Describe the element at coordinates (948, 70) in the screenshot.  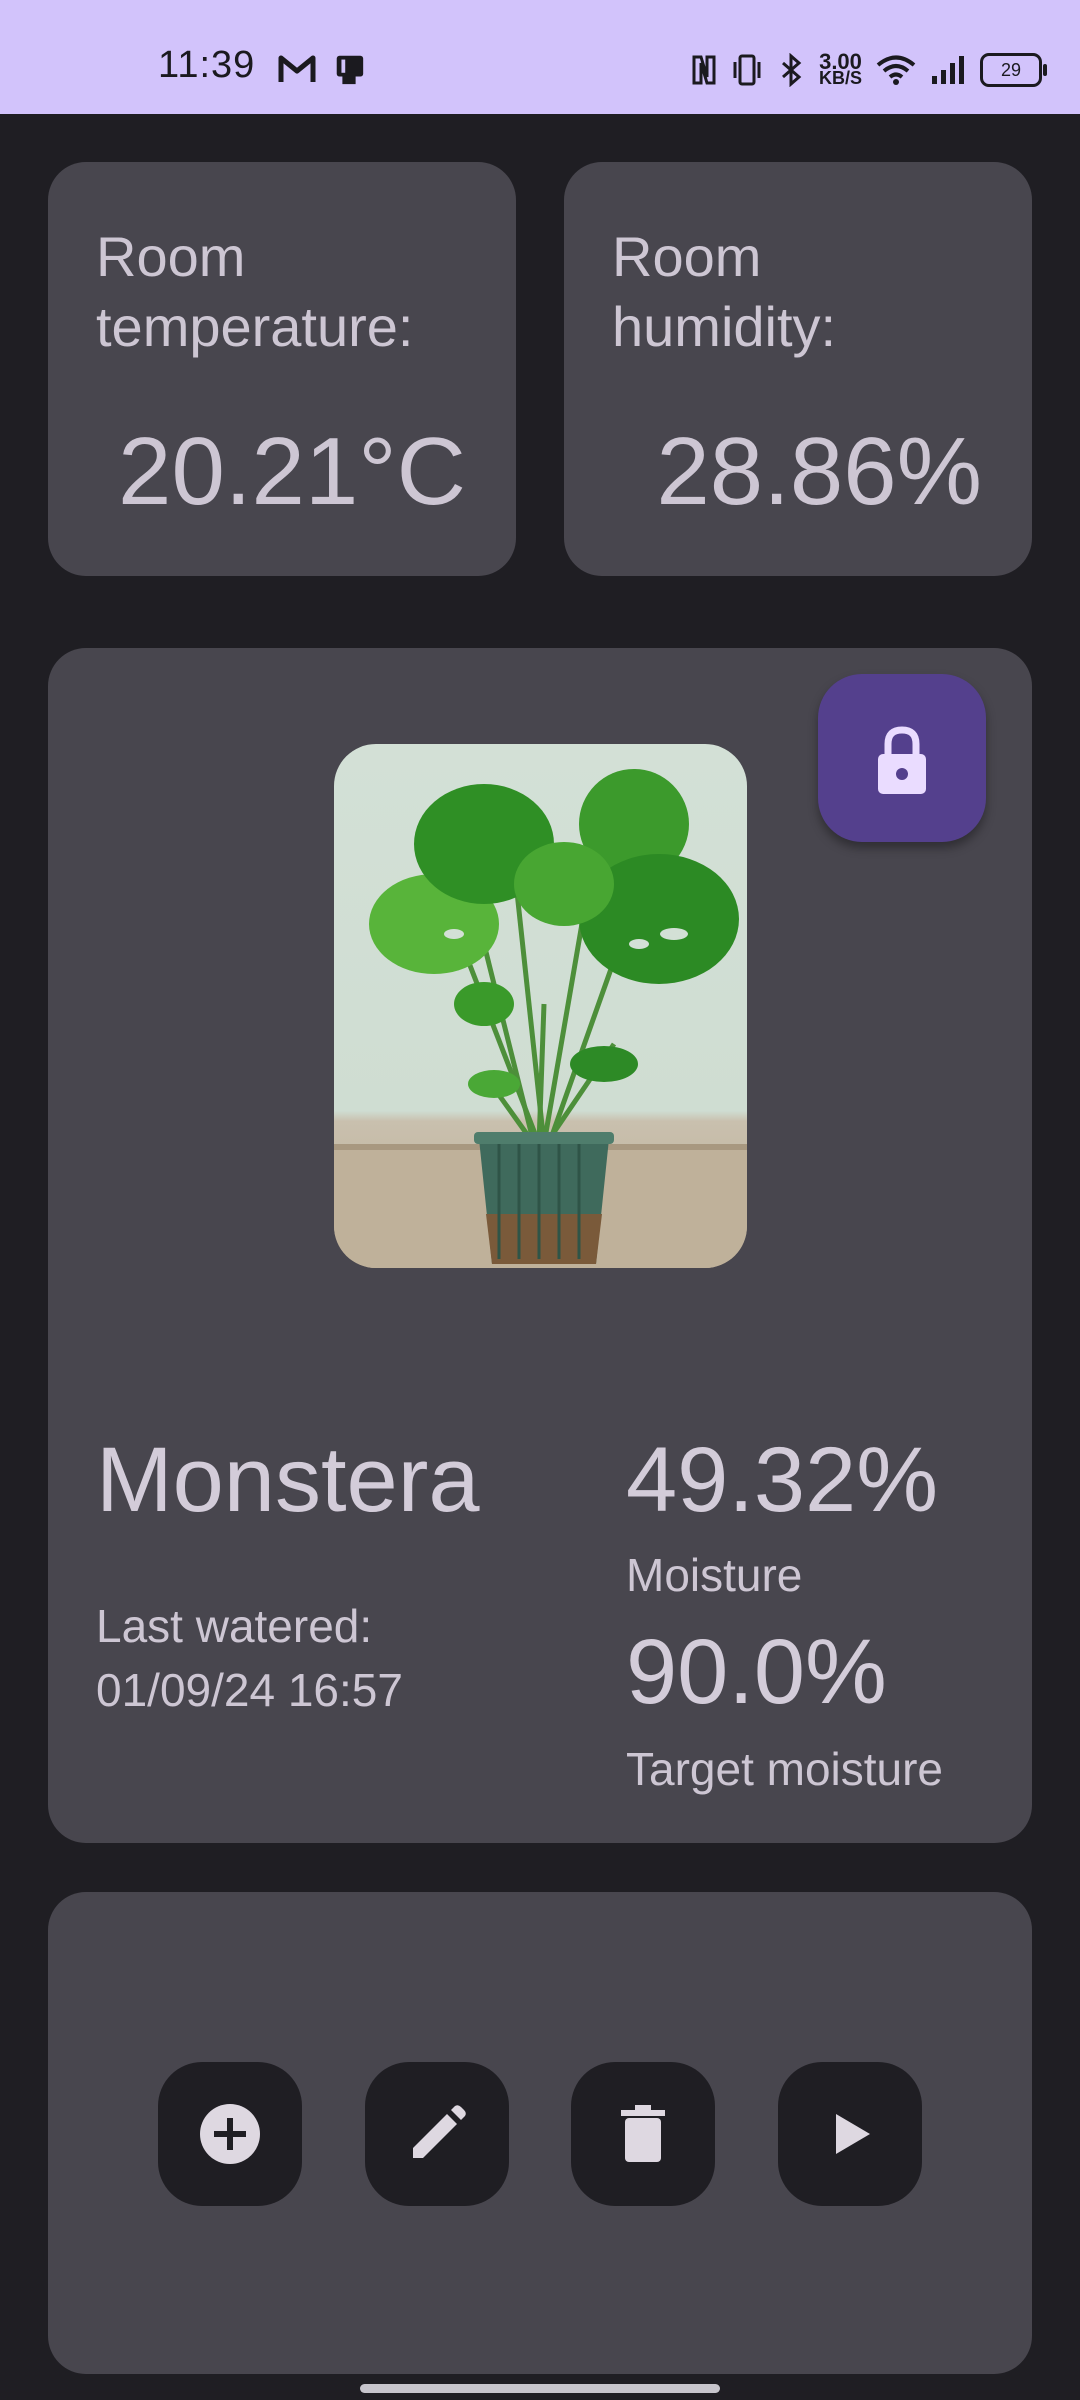
I see `signal-icon` at that location.